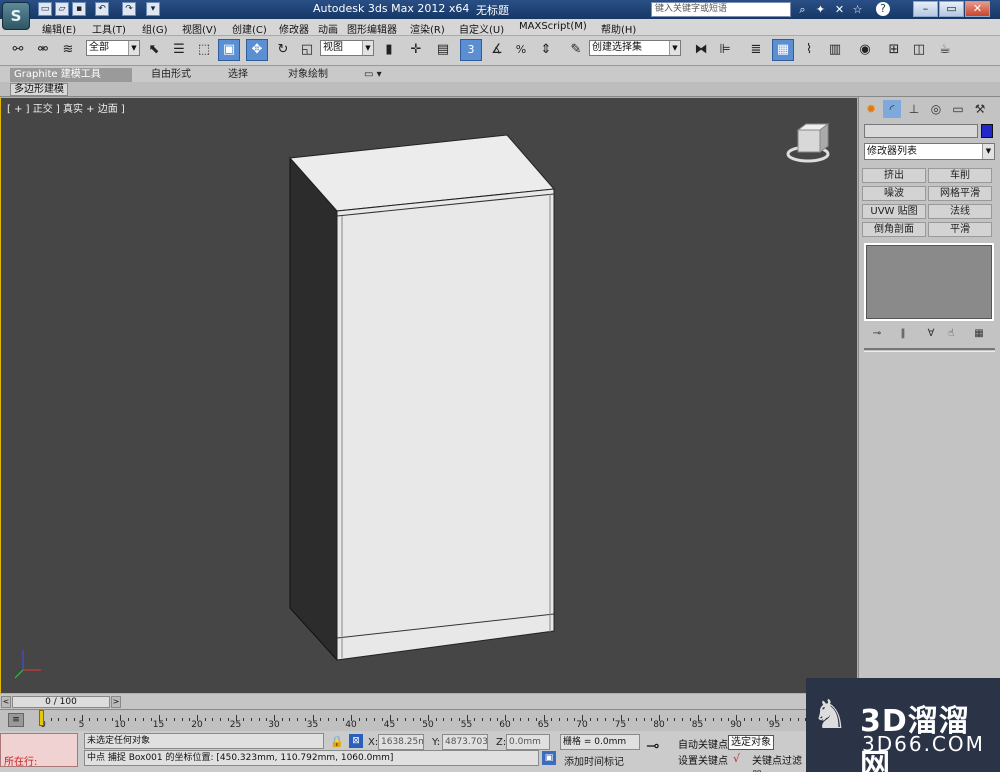 The width and height of the screenshot is (1000, 772). I want to click on rectangular-selection-icon: ⬚, so click(204, 50).